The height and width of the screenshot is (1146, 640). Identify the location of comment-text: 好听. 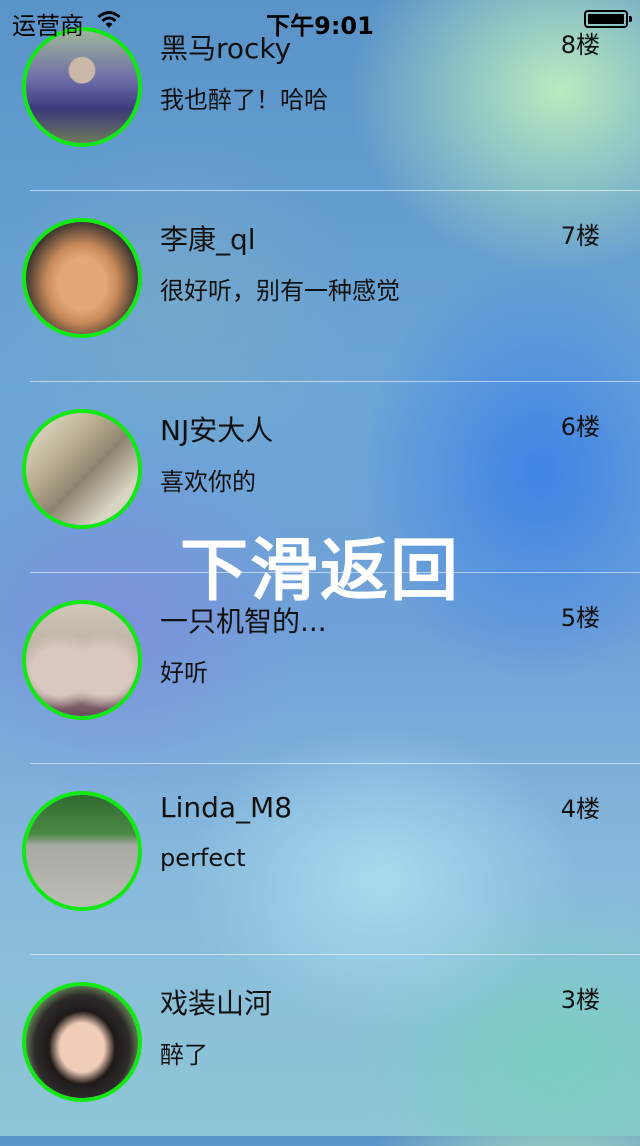
(184, 673).